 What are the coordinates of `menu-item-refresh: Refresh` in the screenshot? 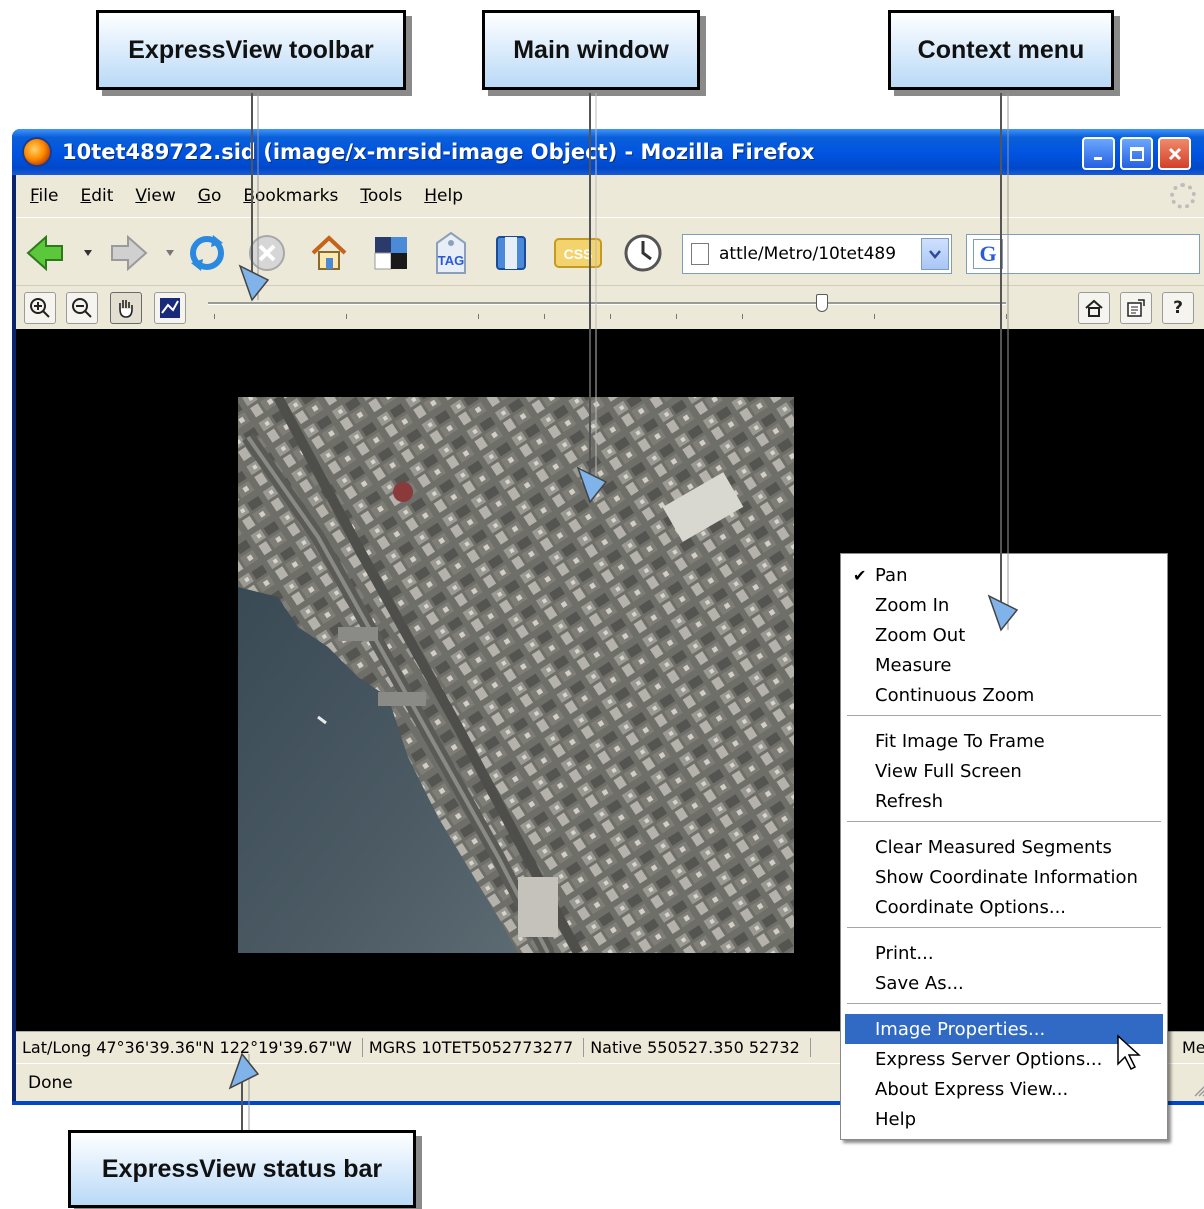 It's located at (1004, 801).